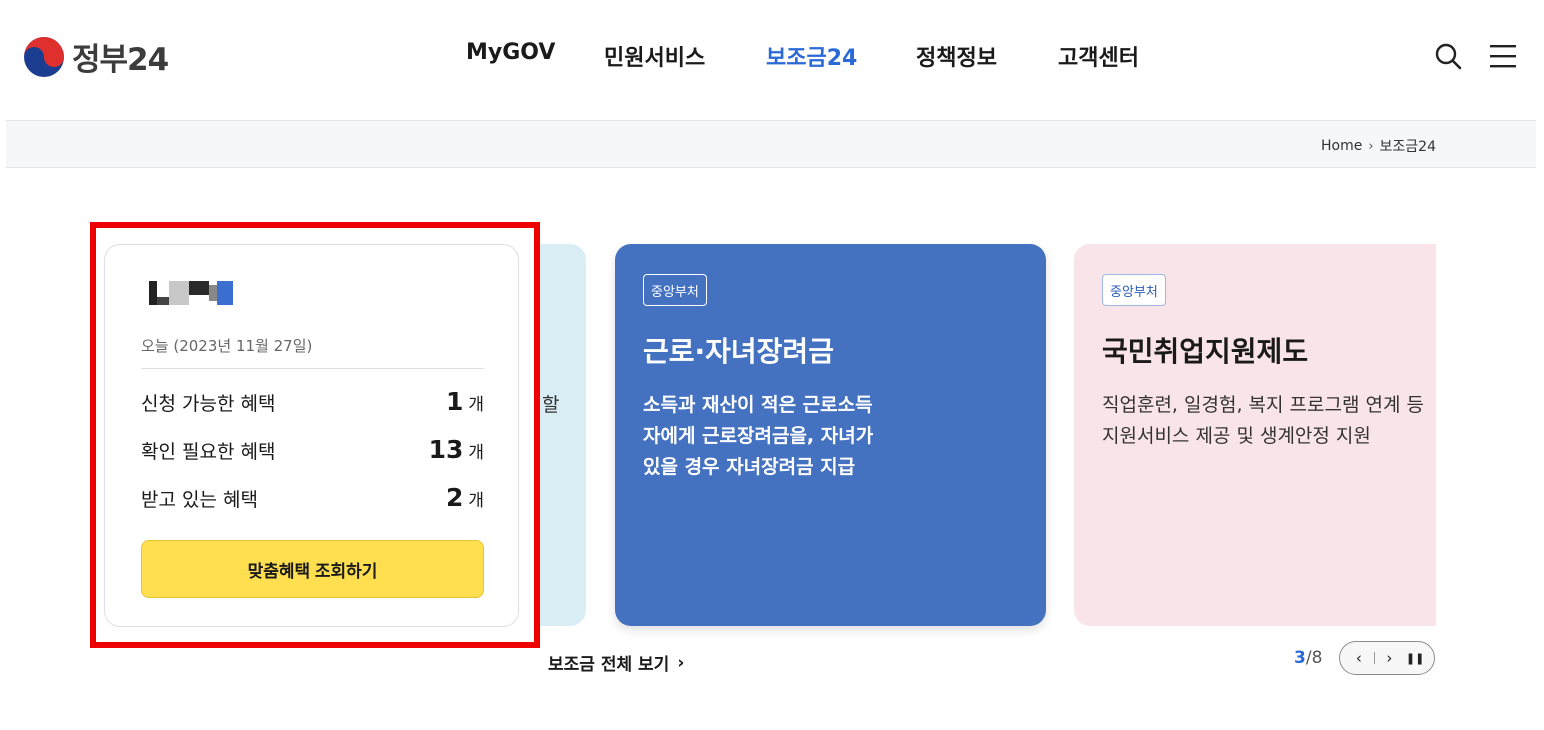  I want to click on carousel-pager: 3 / 8, so click(1308, 658).